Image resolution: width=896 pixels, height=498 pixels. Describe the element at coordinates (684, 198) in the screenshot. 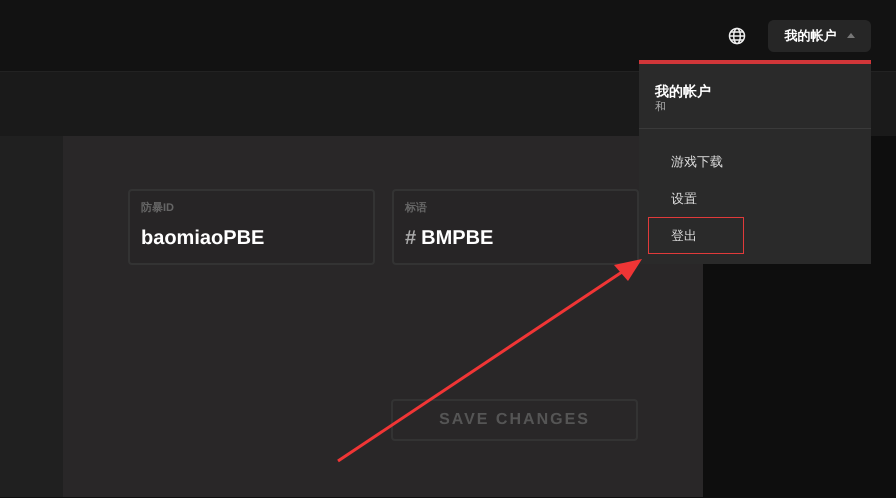

I see `menu-item: 设置` at that location.